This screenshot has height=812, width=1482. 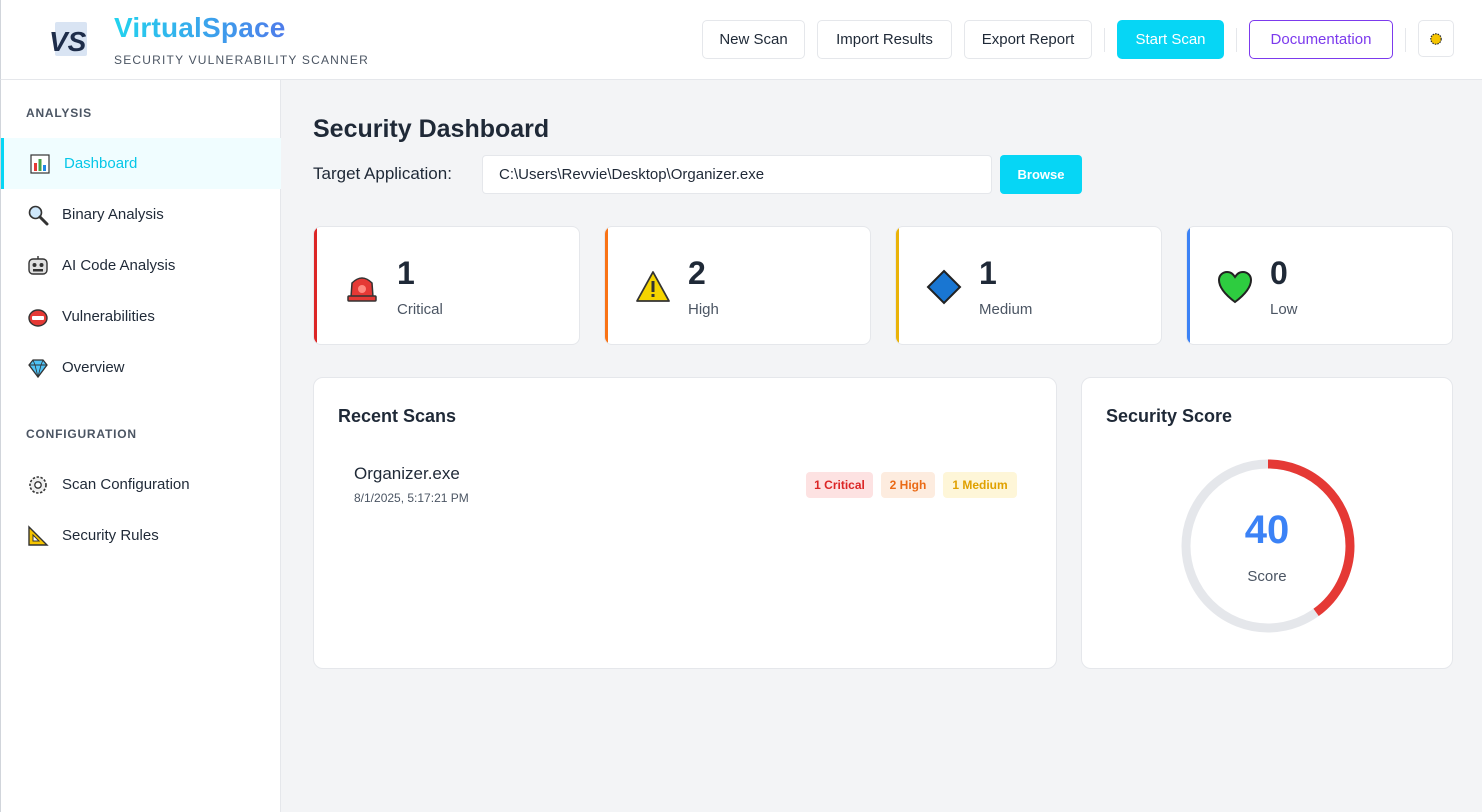 What do you see at coordinates (382, 173) in the screenshot?
I see `target-application-label: Target Application:` at bounding box center [382, 173].